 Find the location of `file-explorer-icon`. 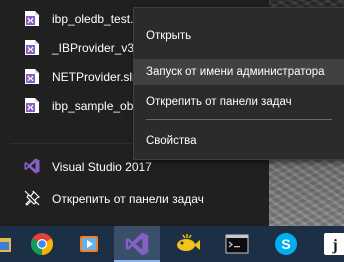

file-explorer-icon is located at coordinates (5, 245).